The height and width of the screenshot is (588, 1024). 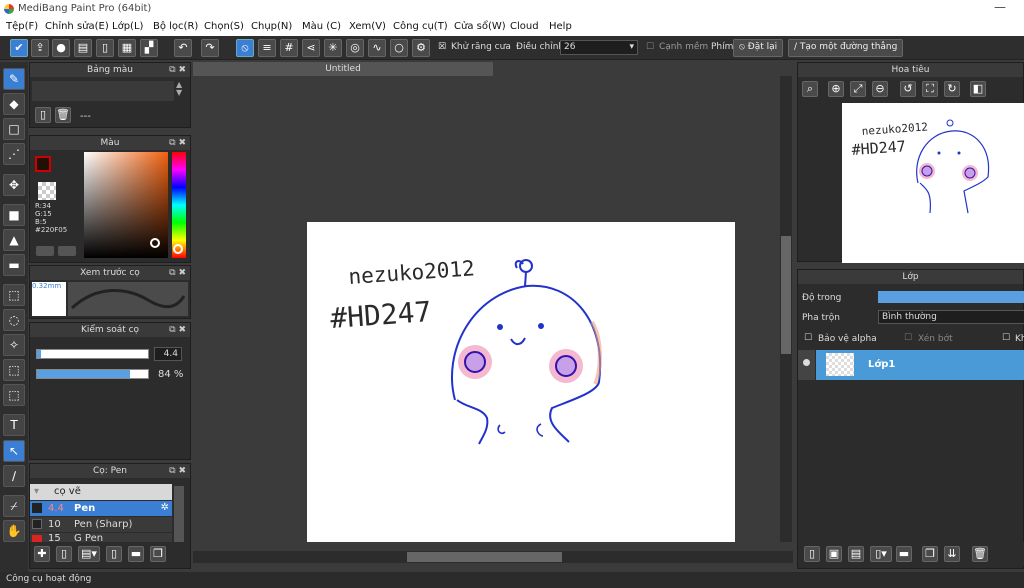 I want to click on menu-view: Xem(V), so click(x=367, y=26).